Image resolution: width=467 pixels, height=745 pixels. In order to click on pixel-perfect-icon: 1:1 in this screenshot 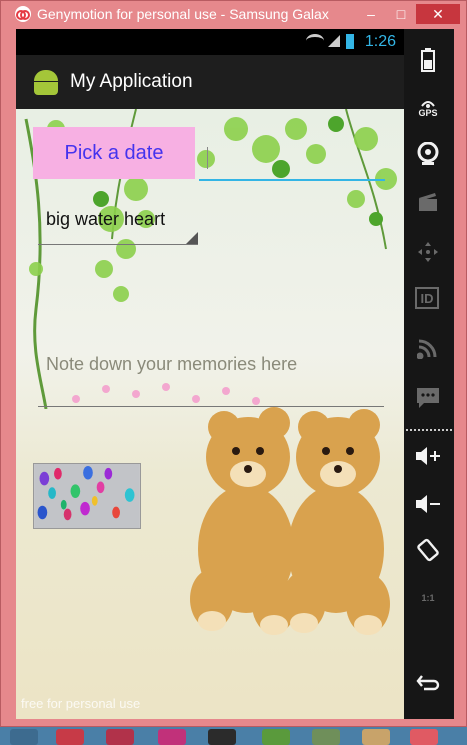, I will do `click(428, 598)`.